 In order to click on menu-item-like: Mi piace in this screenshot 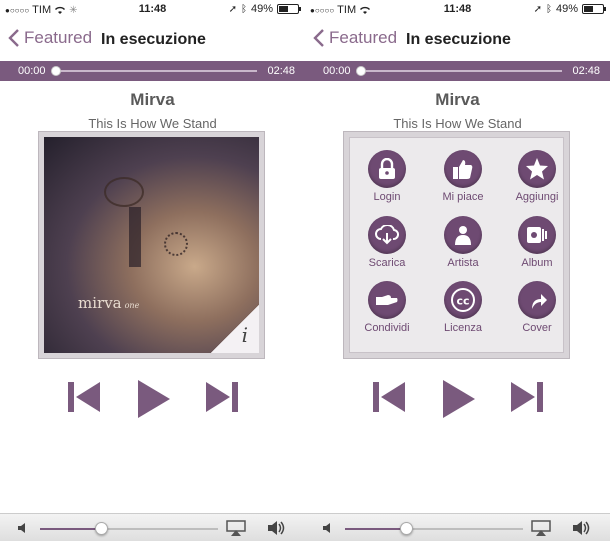, I will do `click(463, 176)`.